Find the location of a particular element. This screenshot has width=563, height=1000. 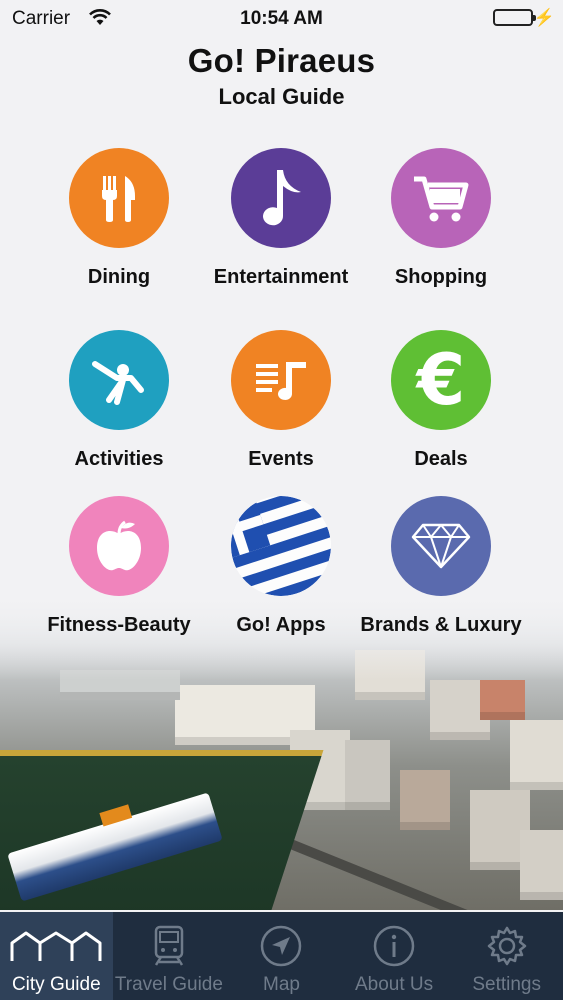

category-label: Activities is located at coordinates (119, 459).